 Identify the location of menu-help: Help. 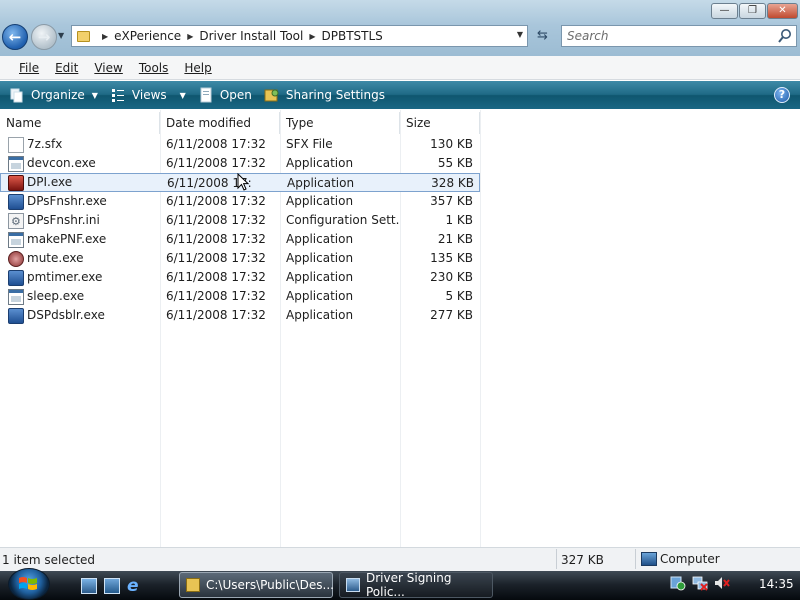
(197, 68).